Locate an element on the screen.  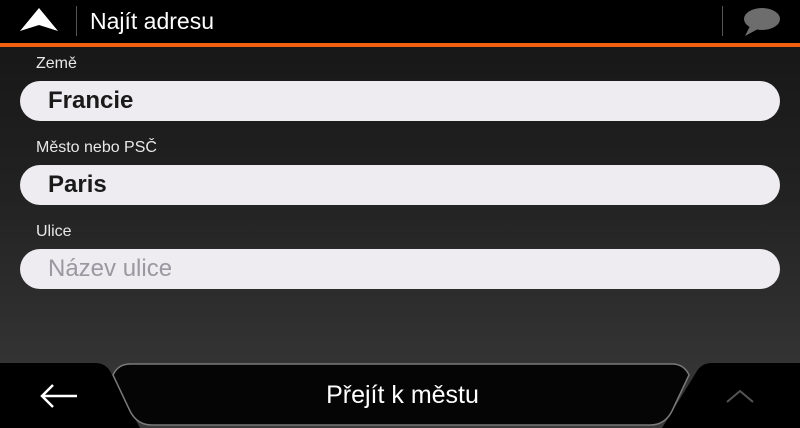
street-label: Ulice is located at coordinates (54, 231).